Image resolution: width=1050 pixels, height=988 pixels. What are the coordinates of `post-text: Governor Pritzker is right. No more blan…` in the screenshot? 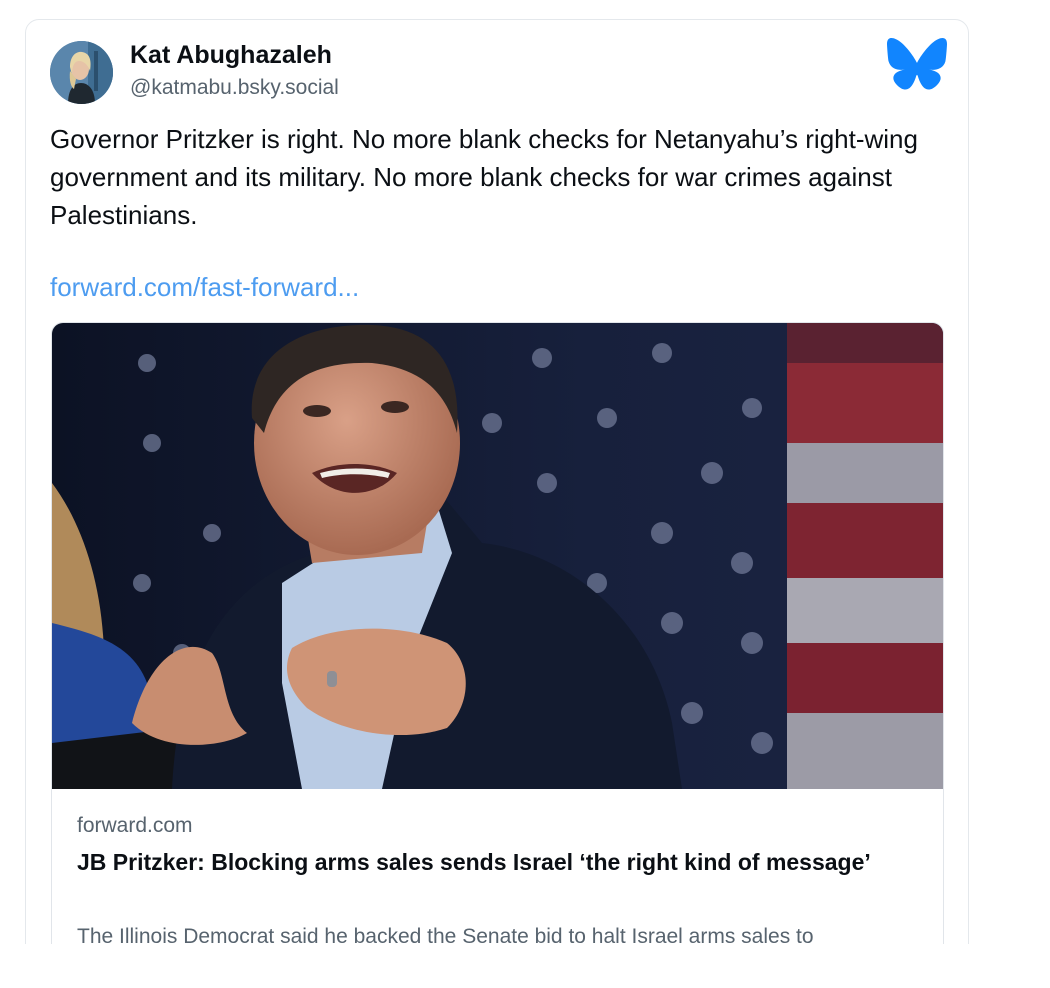 It's located at (484, 177).